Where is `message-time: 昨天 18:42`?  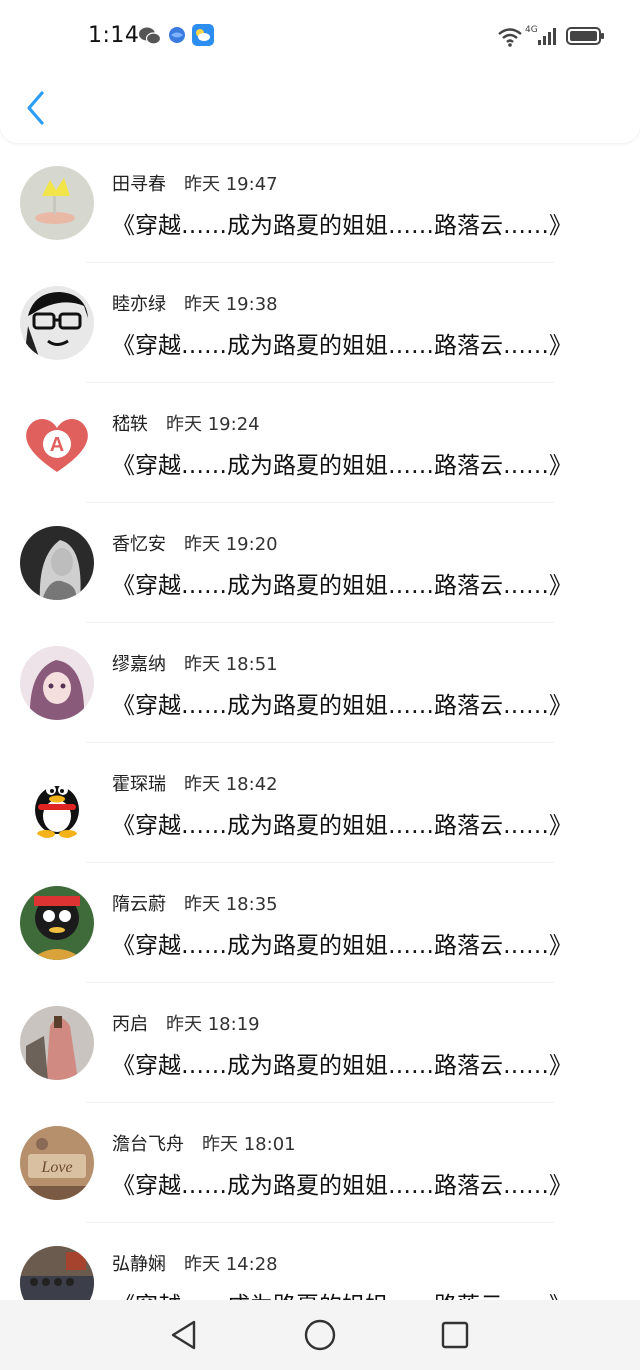 message-time: 昨天 18:42 is located at coordinates (231, 784).